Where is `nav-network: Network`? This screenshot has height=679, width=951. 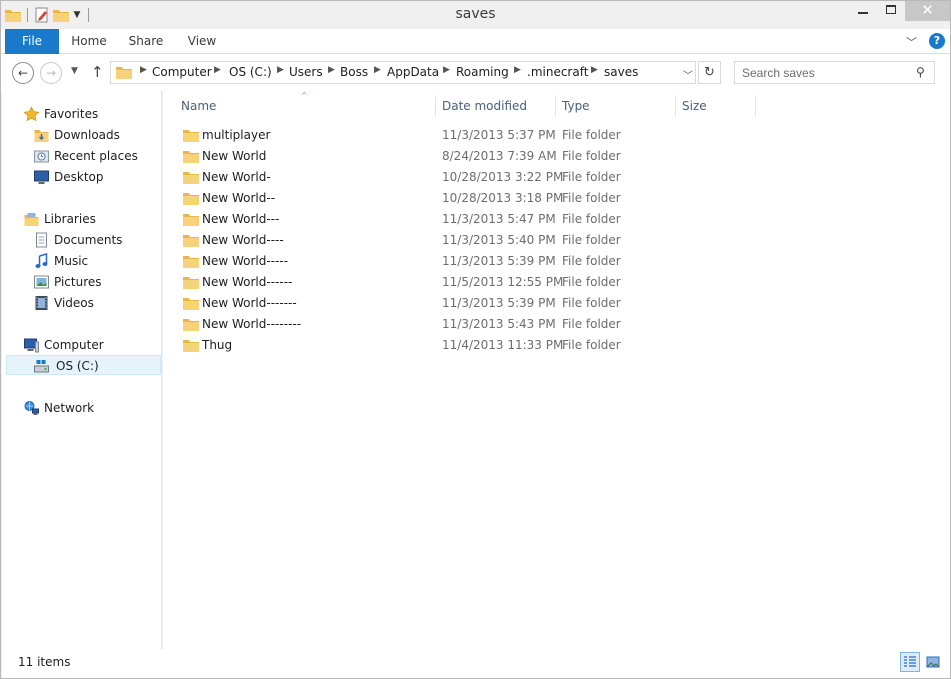 nav-network: Network is located at coordinates (88, 408).